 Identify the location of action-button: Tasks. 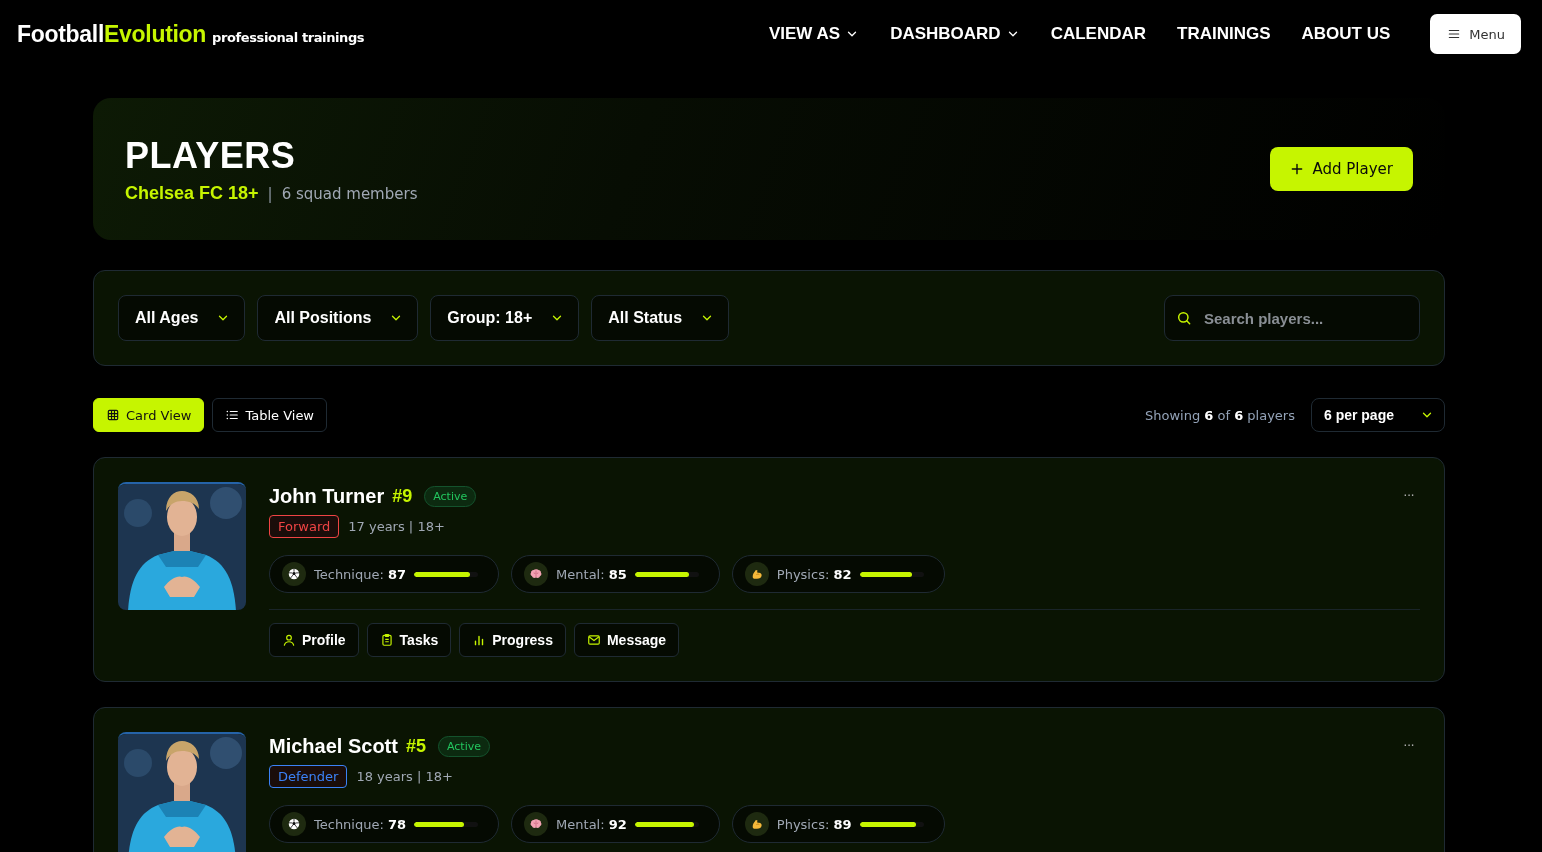
(409, 640).